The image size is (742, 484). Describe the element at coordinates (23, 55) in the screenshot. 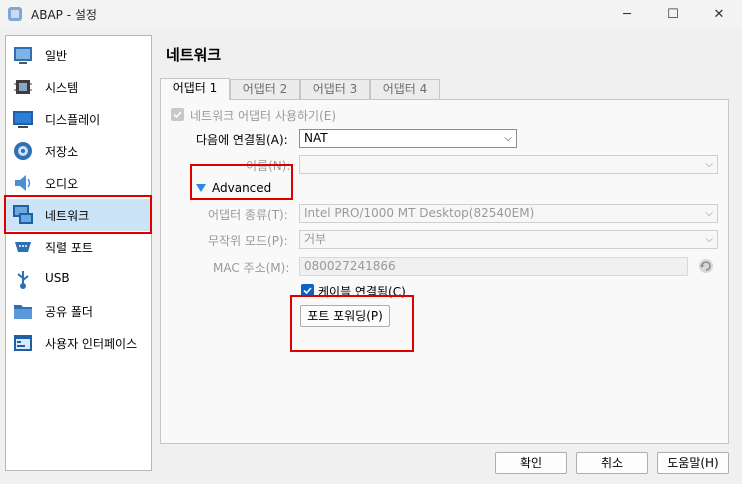

I see `general-icon` at that location.